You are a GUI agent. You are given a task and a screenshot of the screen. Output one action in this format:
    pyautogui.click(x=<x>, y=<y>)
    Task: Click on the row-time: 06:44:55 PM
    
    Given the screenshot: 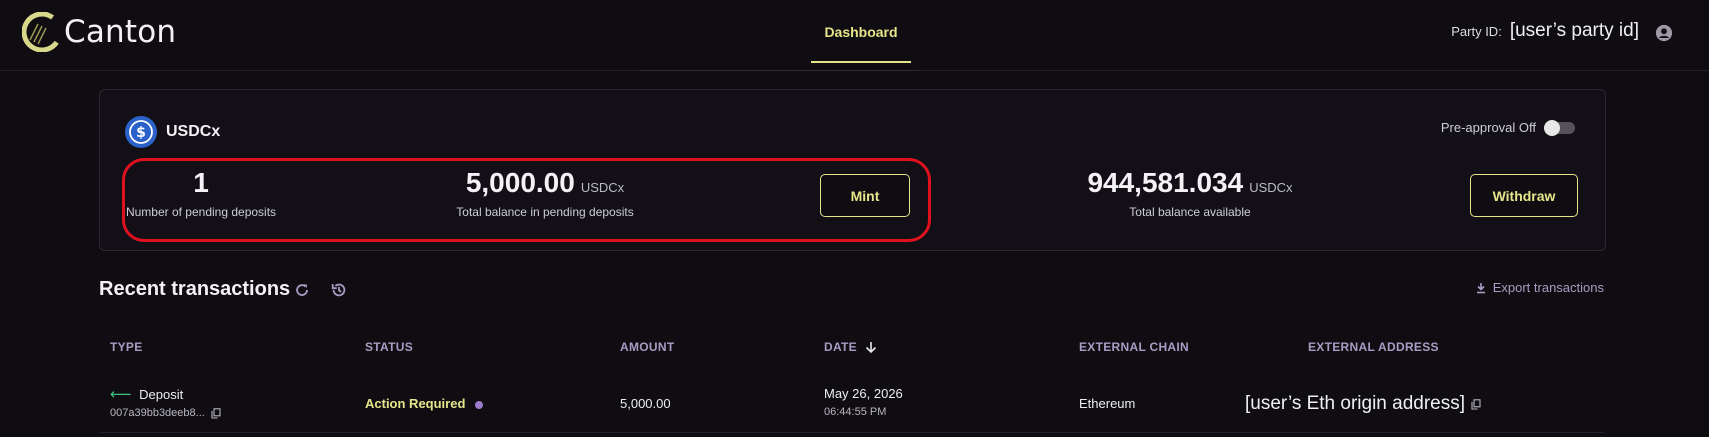 What is the action you would take?
    pyautogui.click(x=855, y=412)
    